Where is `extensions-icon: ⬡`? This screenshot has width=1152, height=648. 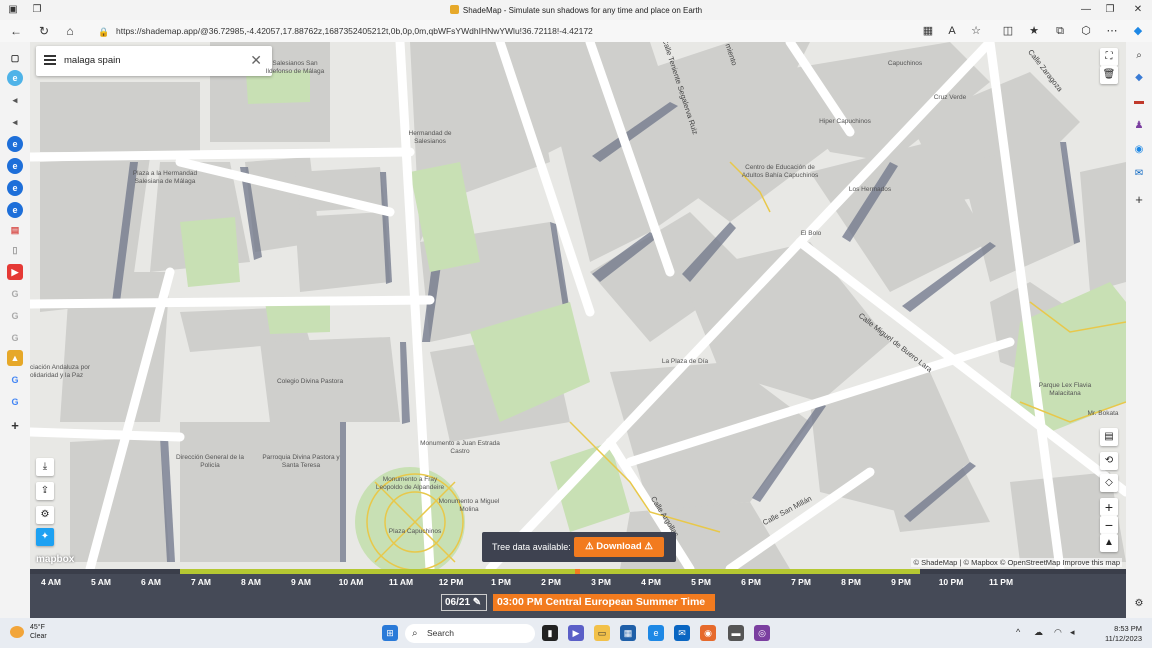 extensions-icon: ⬡ is located at coordinates (1086, 31).